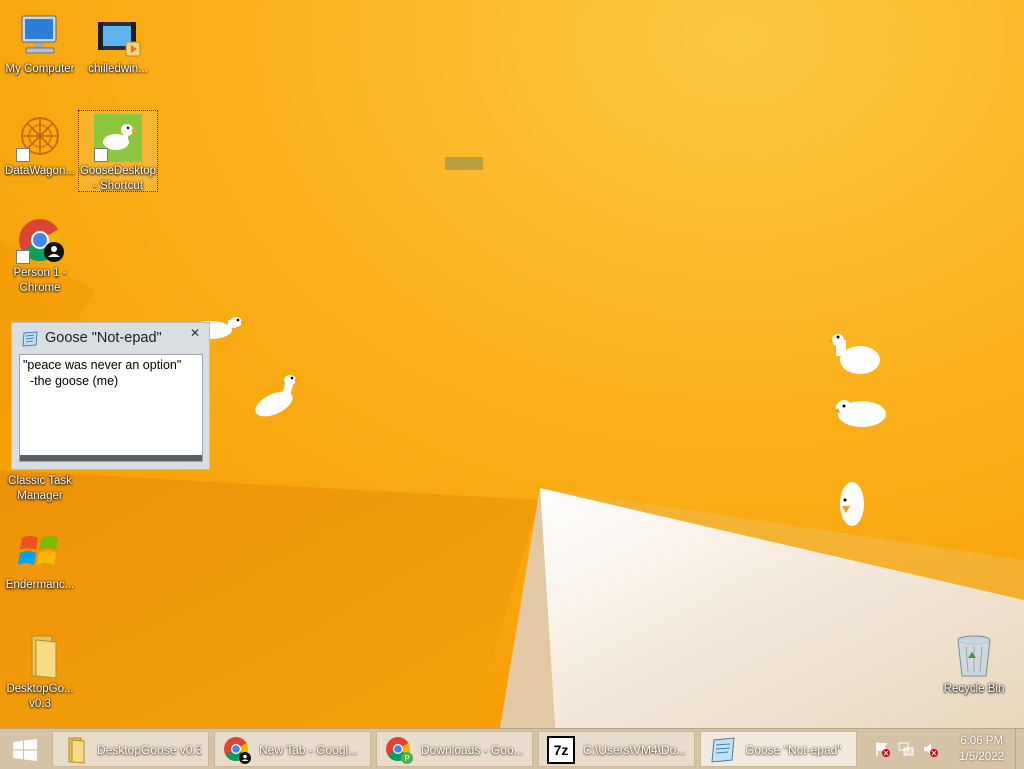 Image resolution: width=1024 pixels, height=769 pixels. Describe the element at coordinates (906, 749) in the screenshot. I see `network-icon` at that location.